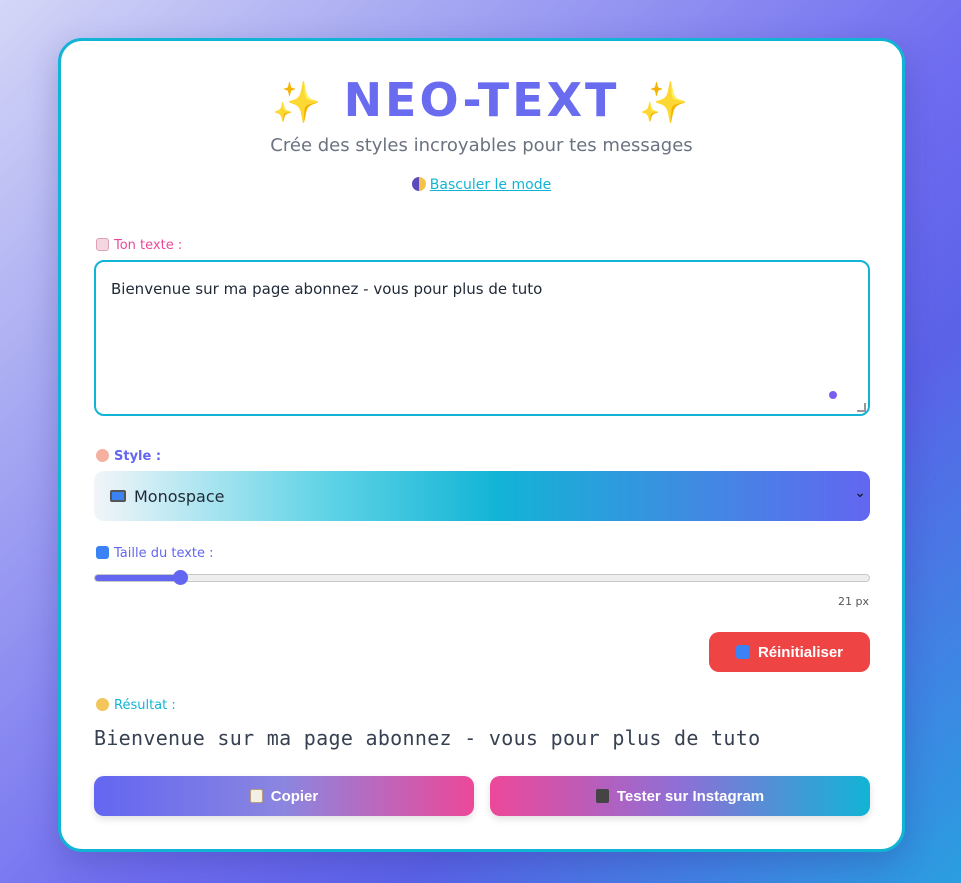 The width and height of the screenshot is (961, 883). Describe the element at coordinates (138, 456) in the screenshot. I see `style-label-text: Style :` at that location.